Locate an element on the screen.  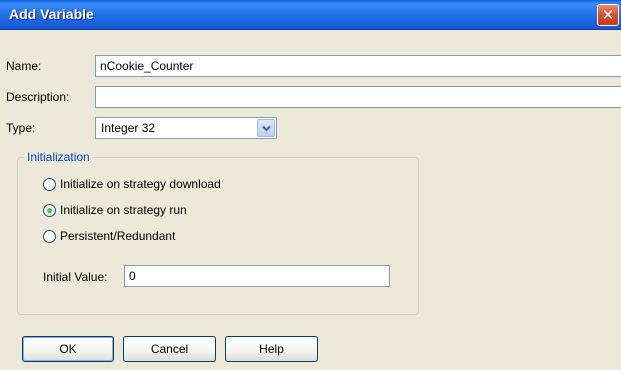
radio-persistent-redundant: Persistent/Redundant is located at coordinates (109, 236).